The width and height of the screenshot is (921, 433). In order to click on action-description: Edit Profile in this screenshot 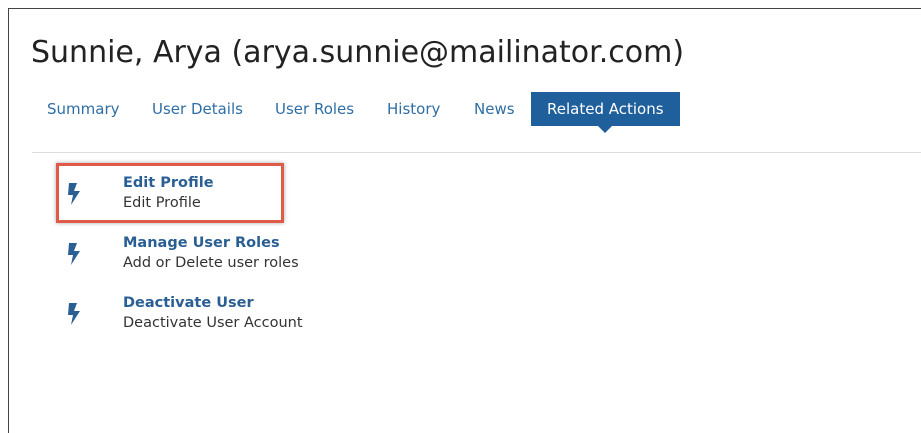, I will do `click(162, 203)`.